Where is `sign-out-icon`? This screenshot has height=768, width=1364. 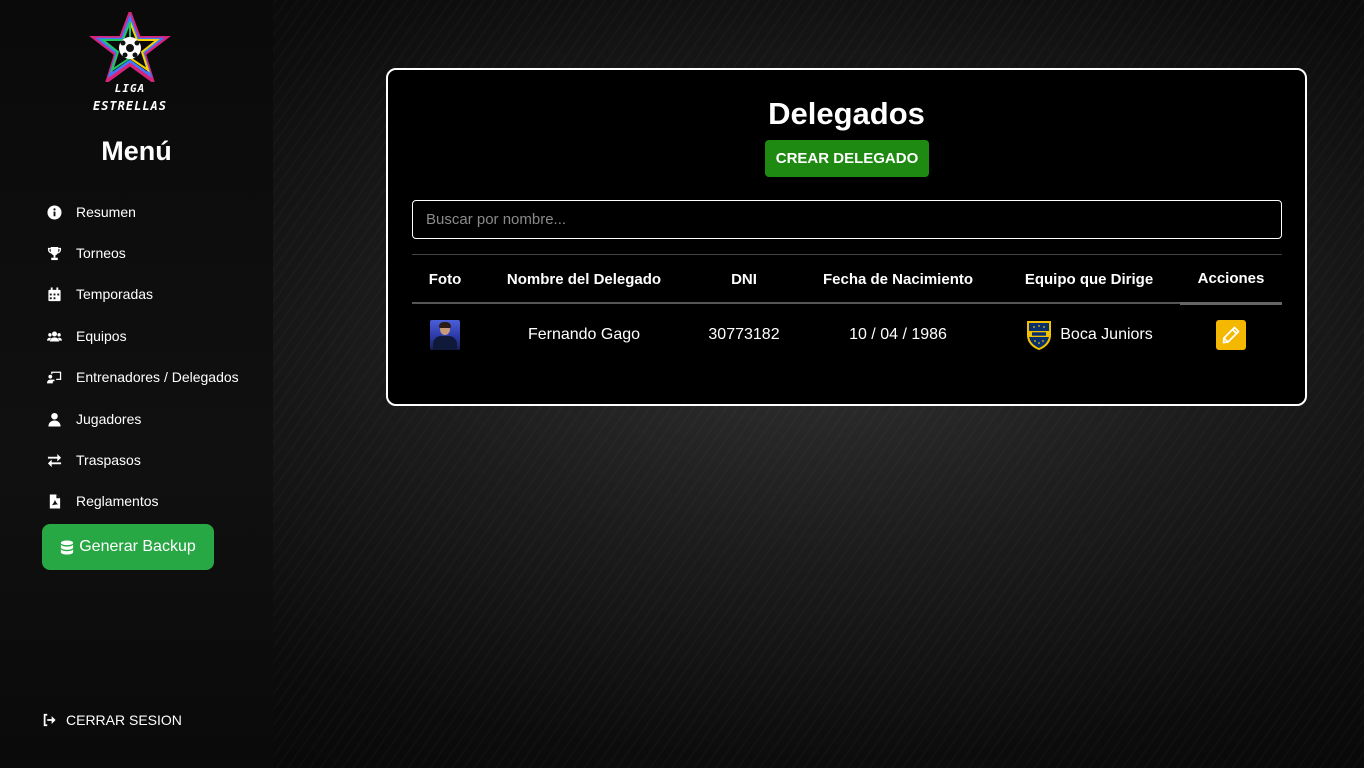 sign-out-icon is located at coordinates (49, 720).